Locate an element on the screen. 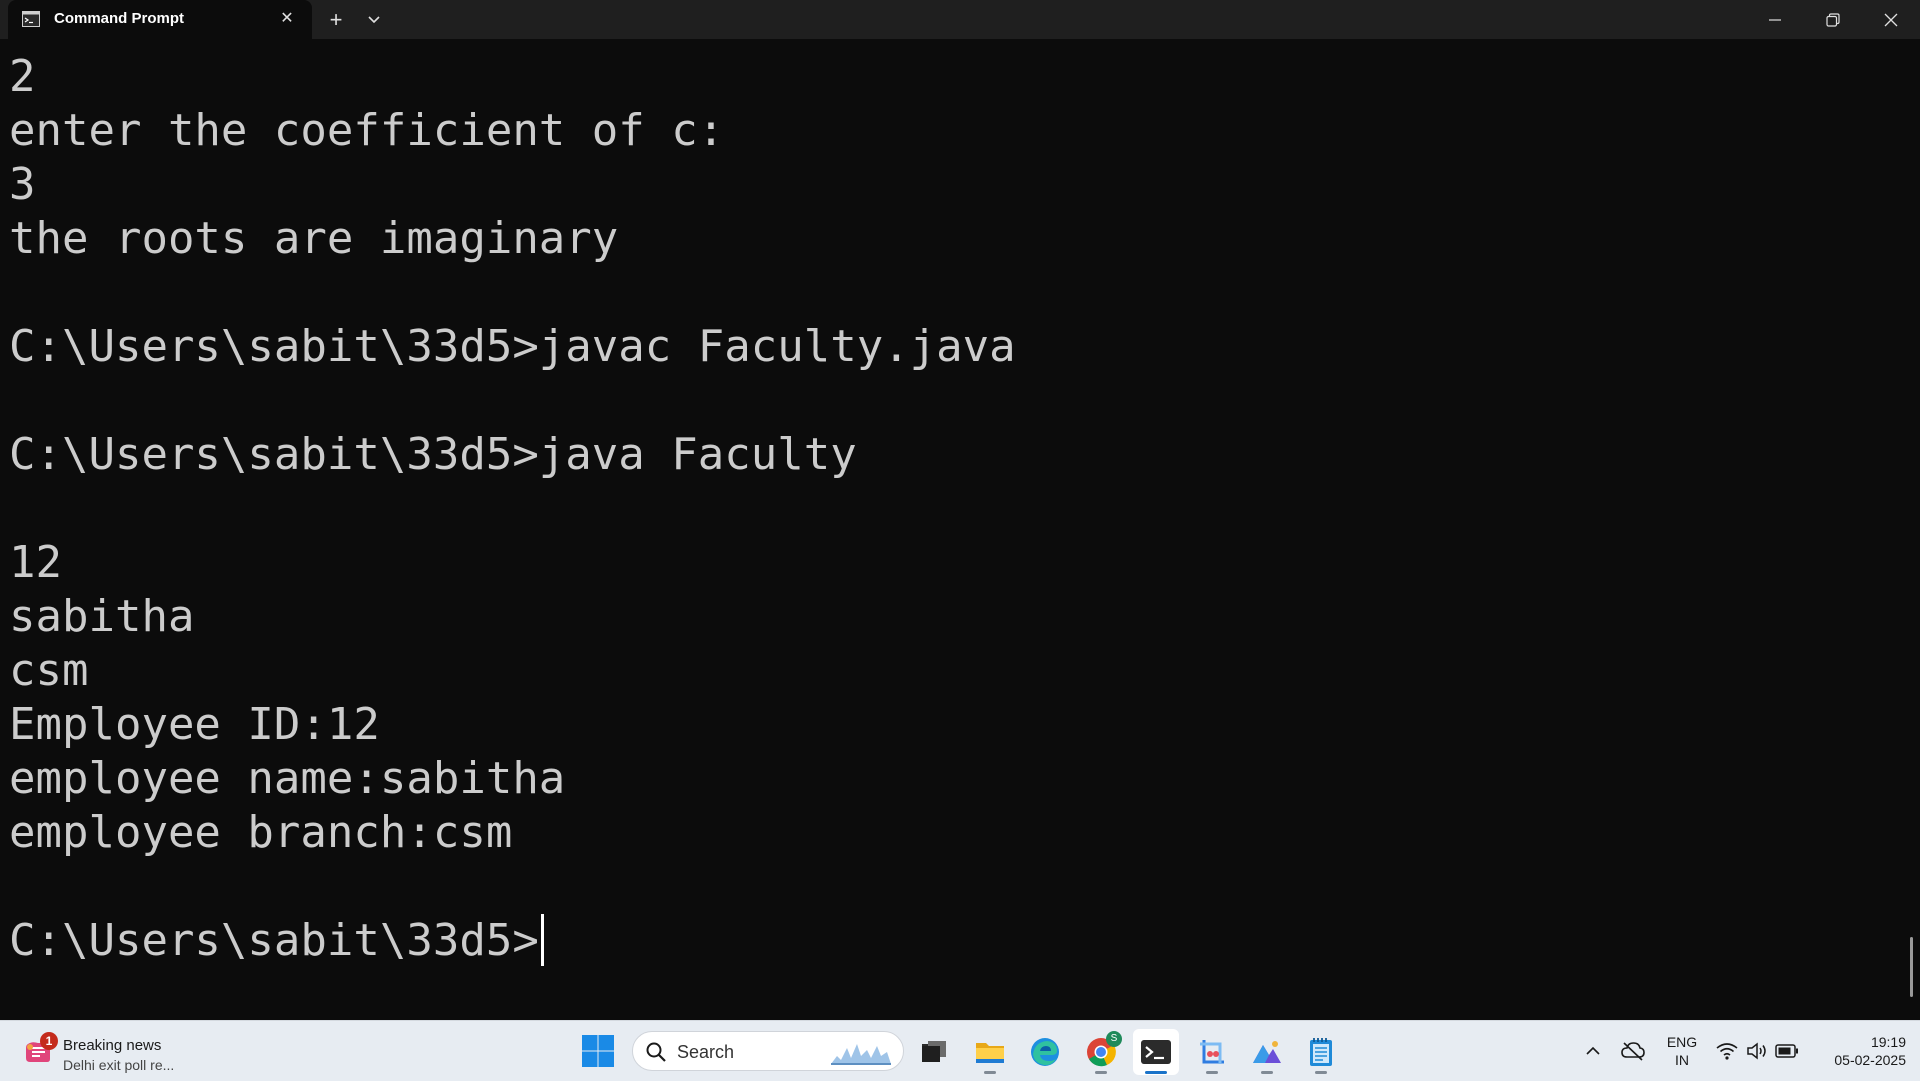  terminal-line: C:\Users\sabit\33d5>java Faculty is located at coordinates (433, 454).